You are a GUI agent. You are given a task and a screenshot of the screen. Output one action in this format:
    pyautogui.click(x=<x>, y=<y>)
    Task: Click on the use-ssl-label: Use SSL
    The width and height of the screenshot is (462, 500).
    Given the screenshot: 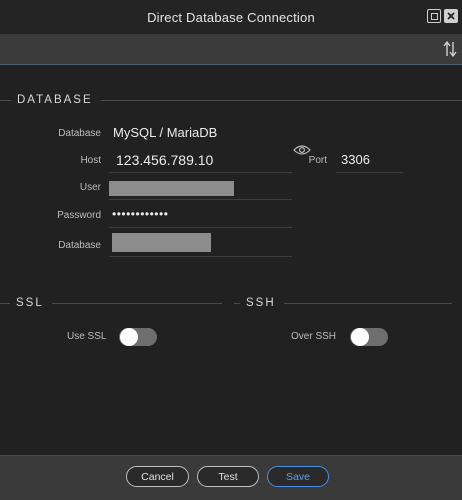 What is the action you would take?
    pyautogui.click(x=87, y=336)
    